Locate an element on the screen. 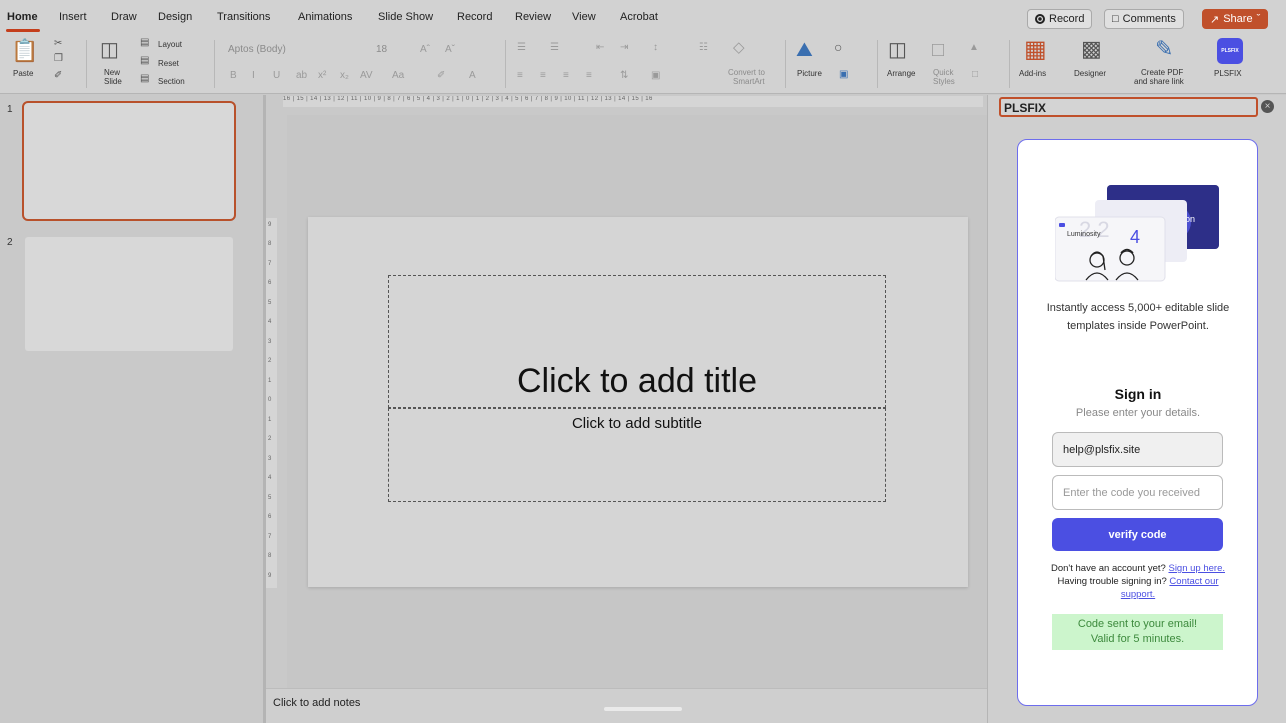 Image resolution: width=1286 pixels, height=723 pixels. copy-icon: ❐ is located at coordinates (58, 59).